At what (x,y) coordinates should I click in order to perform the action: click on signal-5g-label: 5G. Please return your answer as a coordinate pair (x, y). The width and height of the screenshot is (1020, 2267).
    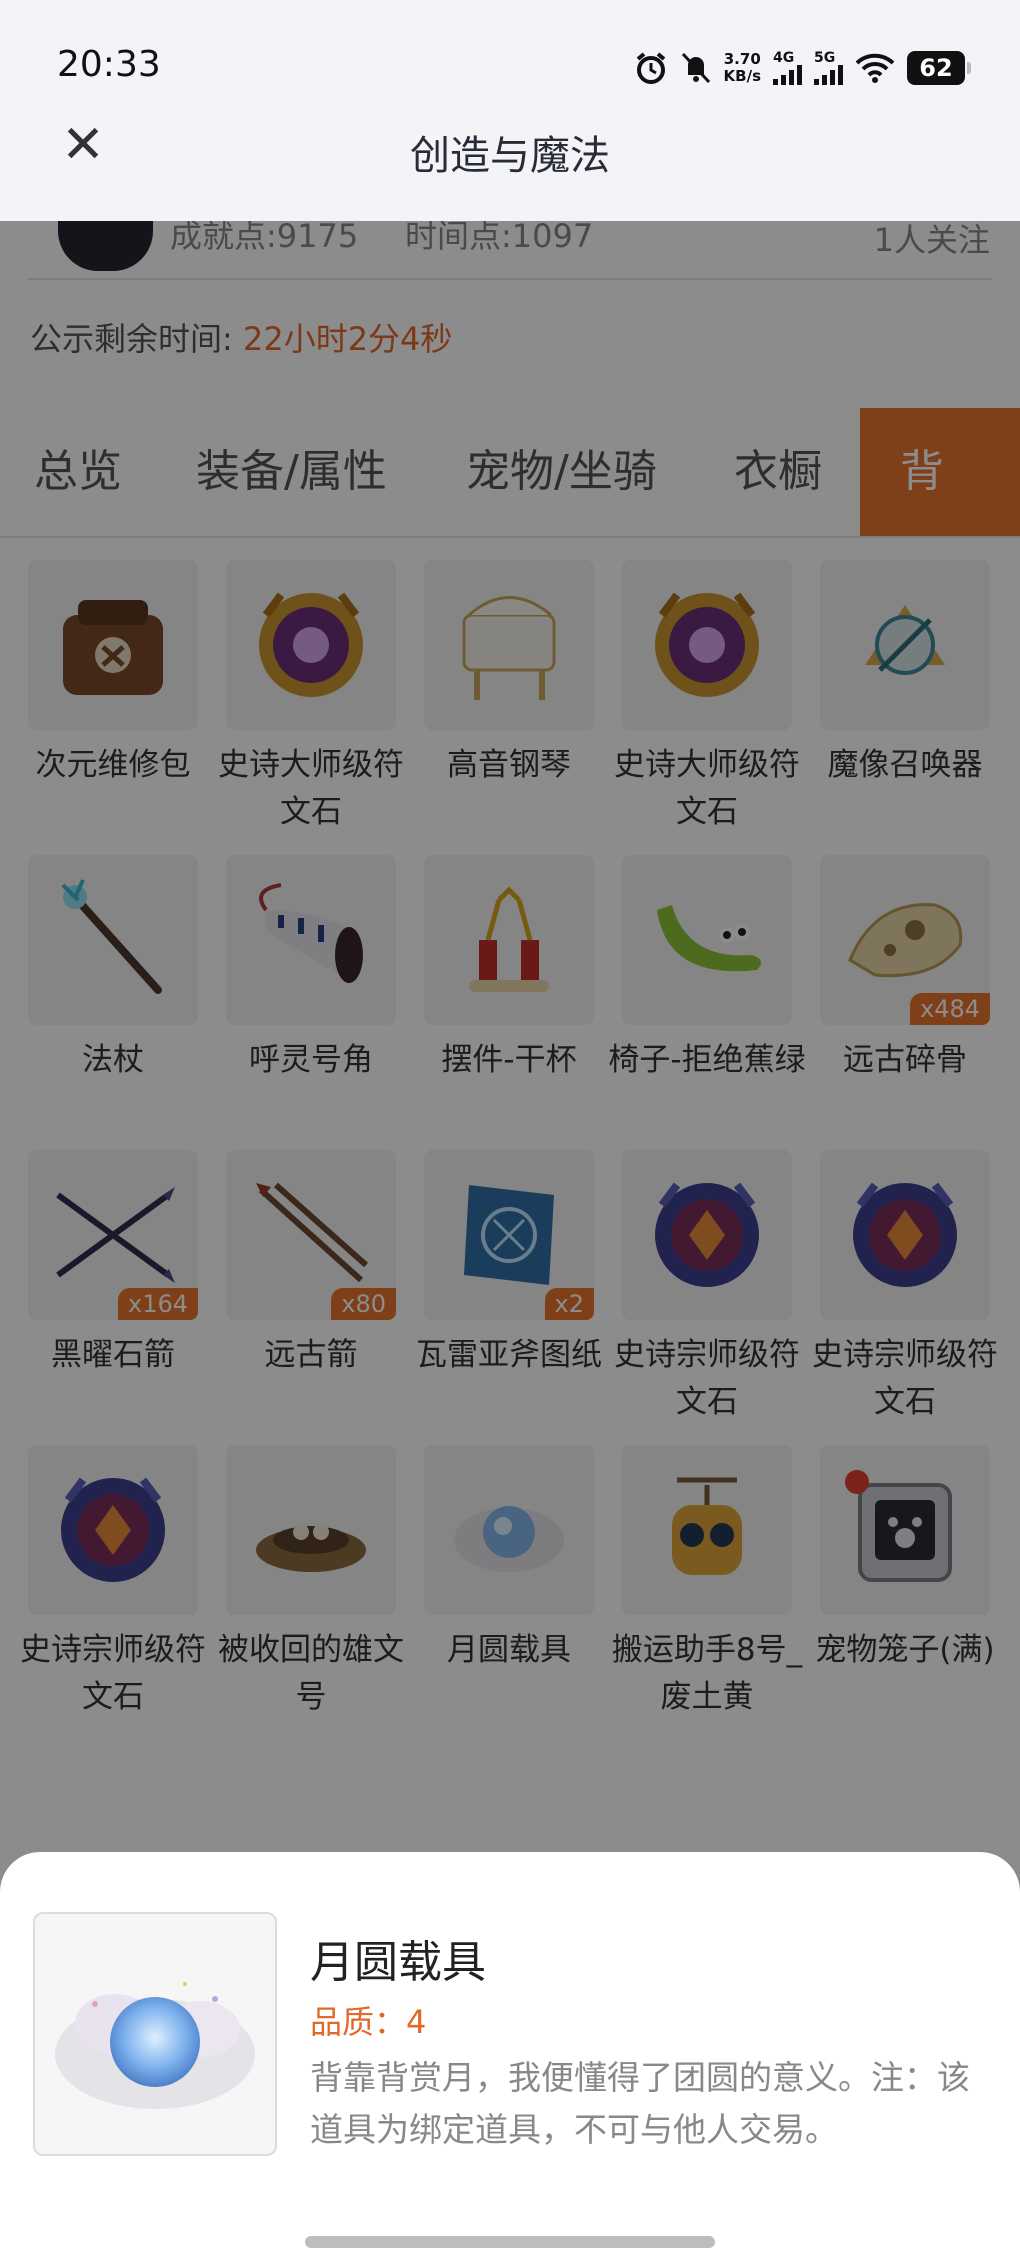
    Looking at the image, I should click on (825, 58).